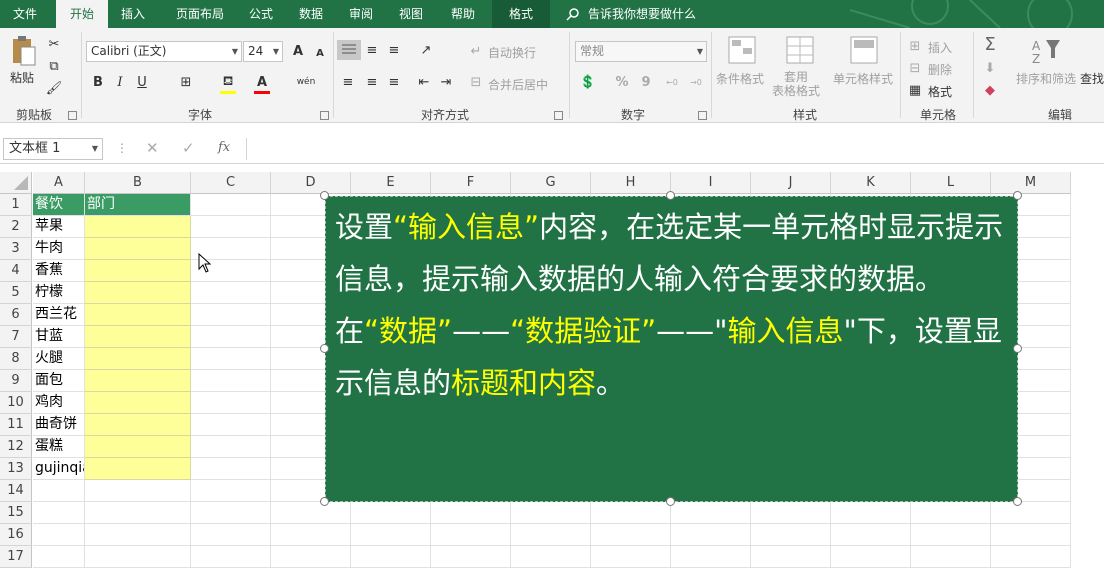  What do you see at coordinates (1046, 51) in the screenshot?
I see `sort-filter-icon: AZ` at bounding box center [1046, 51].